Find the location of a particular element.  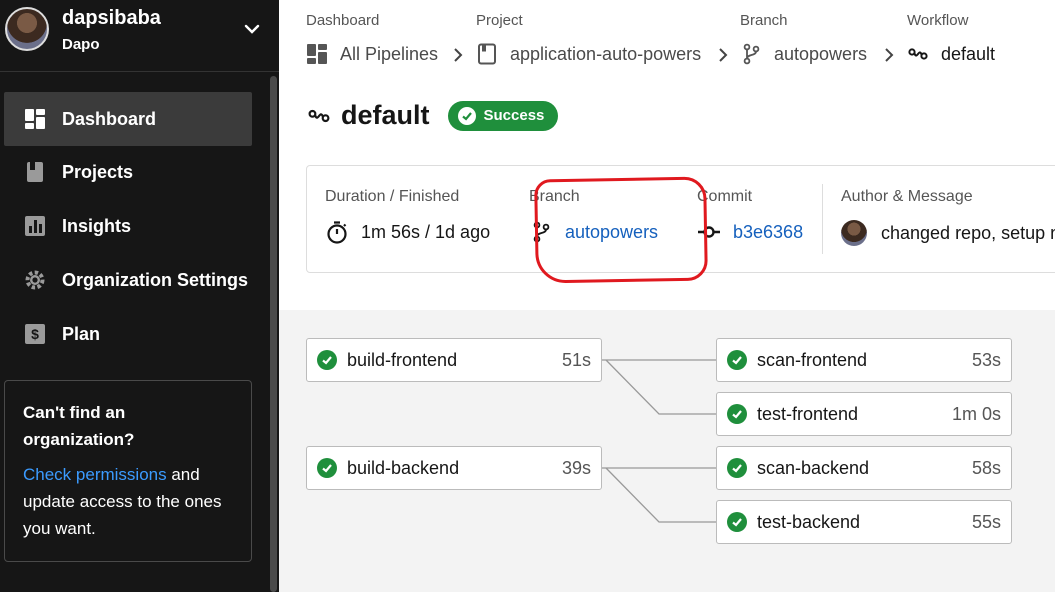

job-name: test-frontend is located at coordinates (808, 413).